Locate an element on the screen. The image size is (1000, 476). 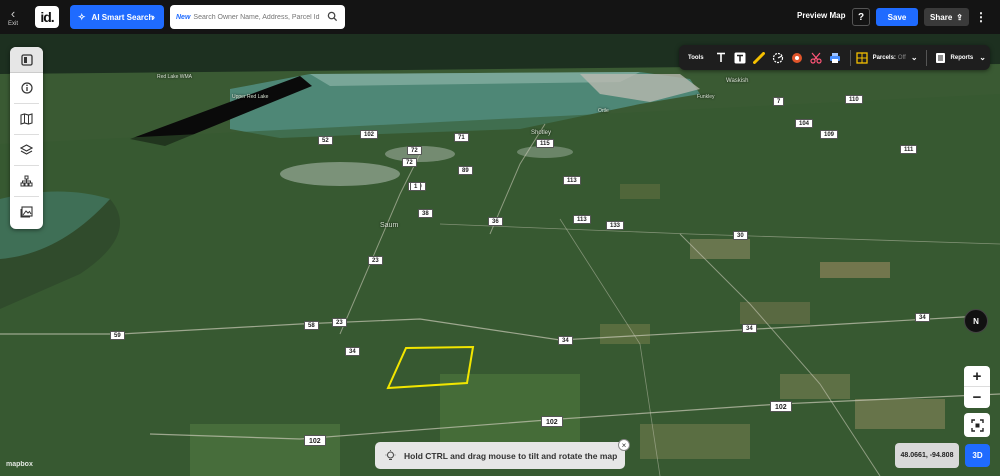
north-label: N is located at coordinates (976, 321).